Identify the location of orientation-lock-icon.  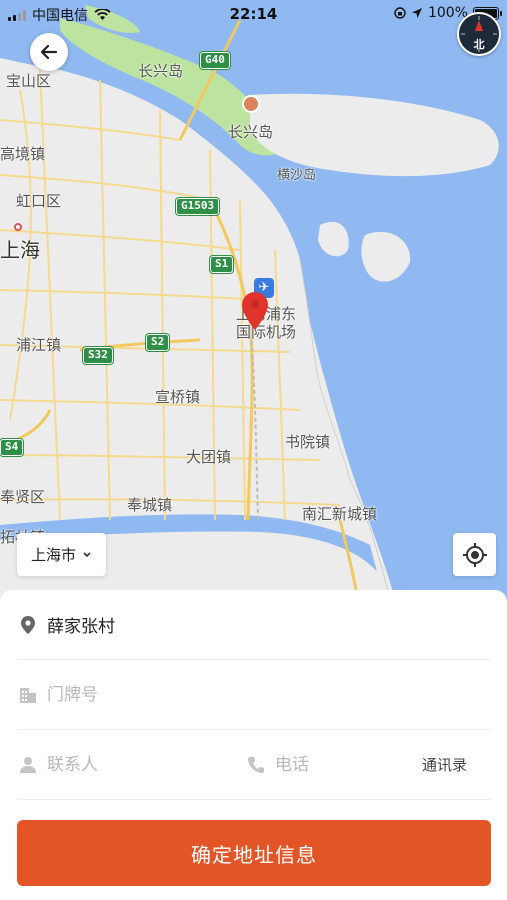
(400, 13).